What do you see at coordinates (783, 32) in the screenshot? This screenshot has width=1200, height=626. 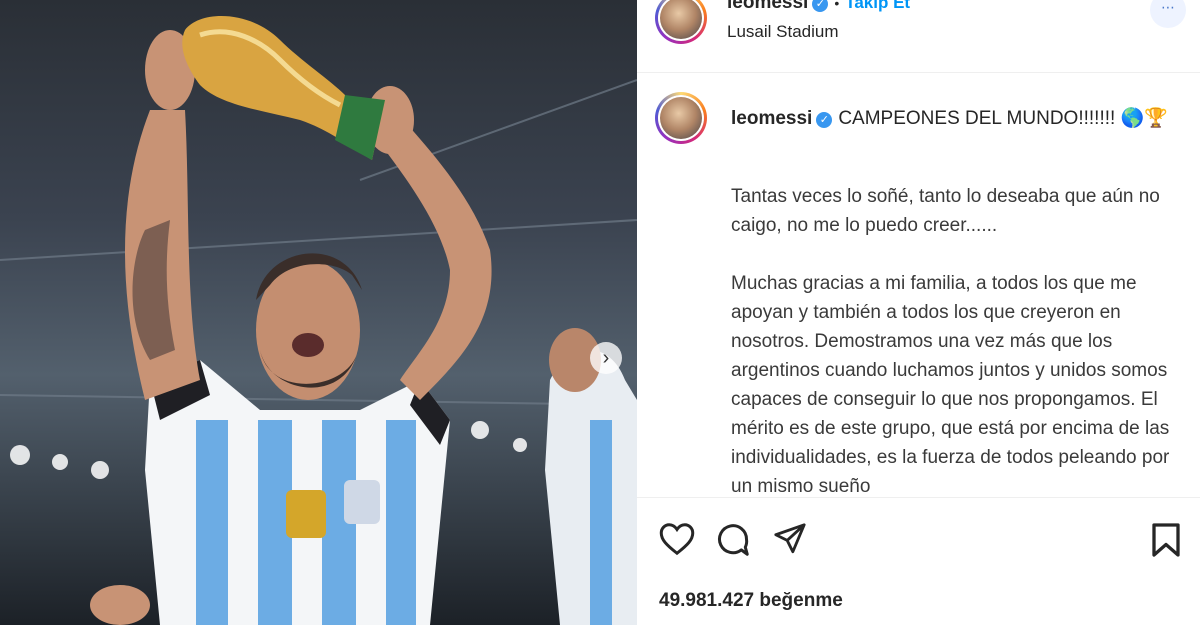 I see `location-link: Lusail Stadium` at bounding box center [783, 32].